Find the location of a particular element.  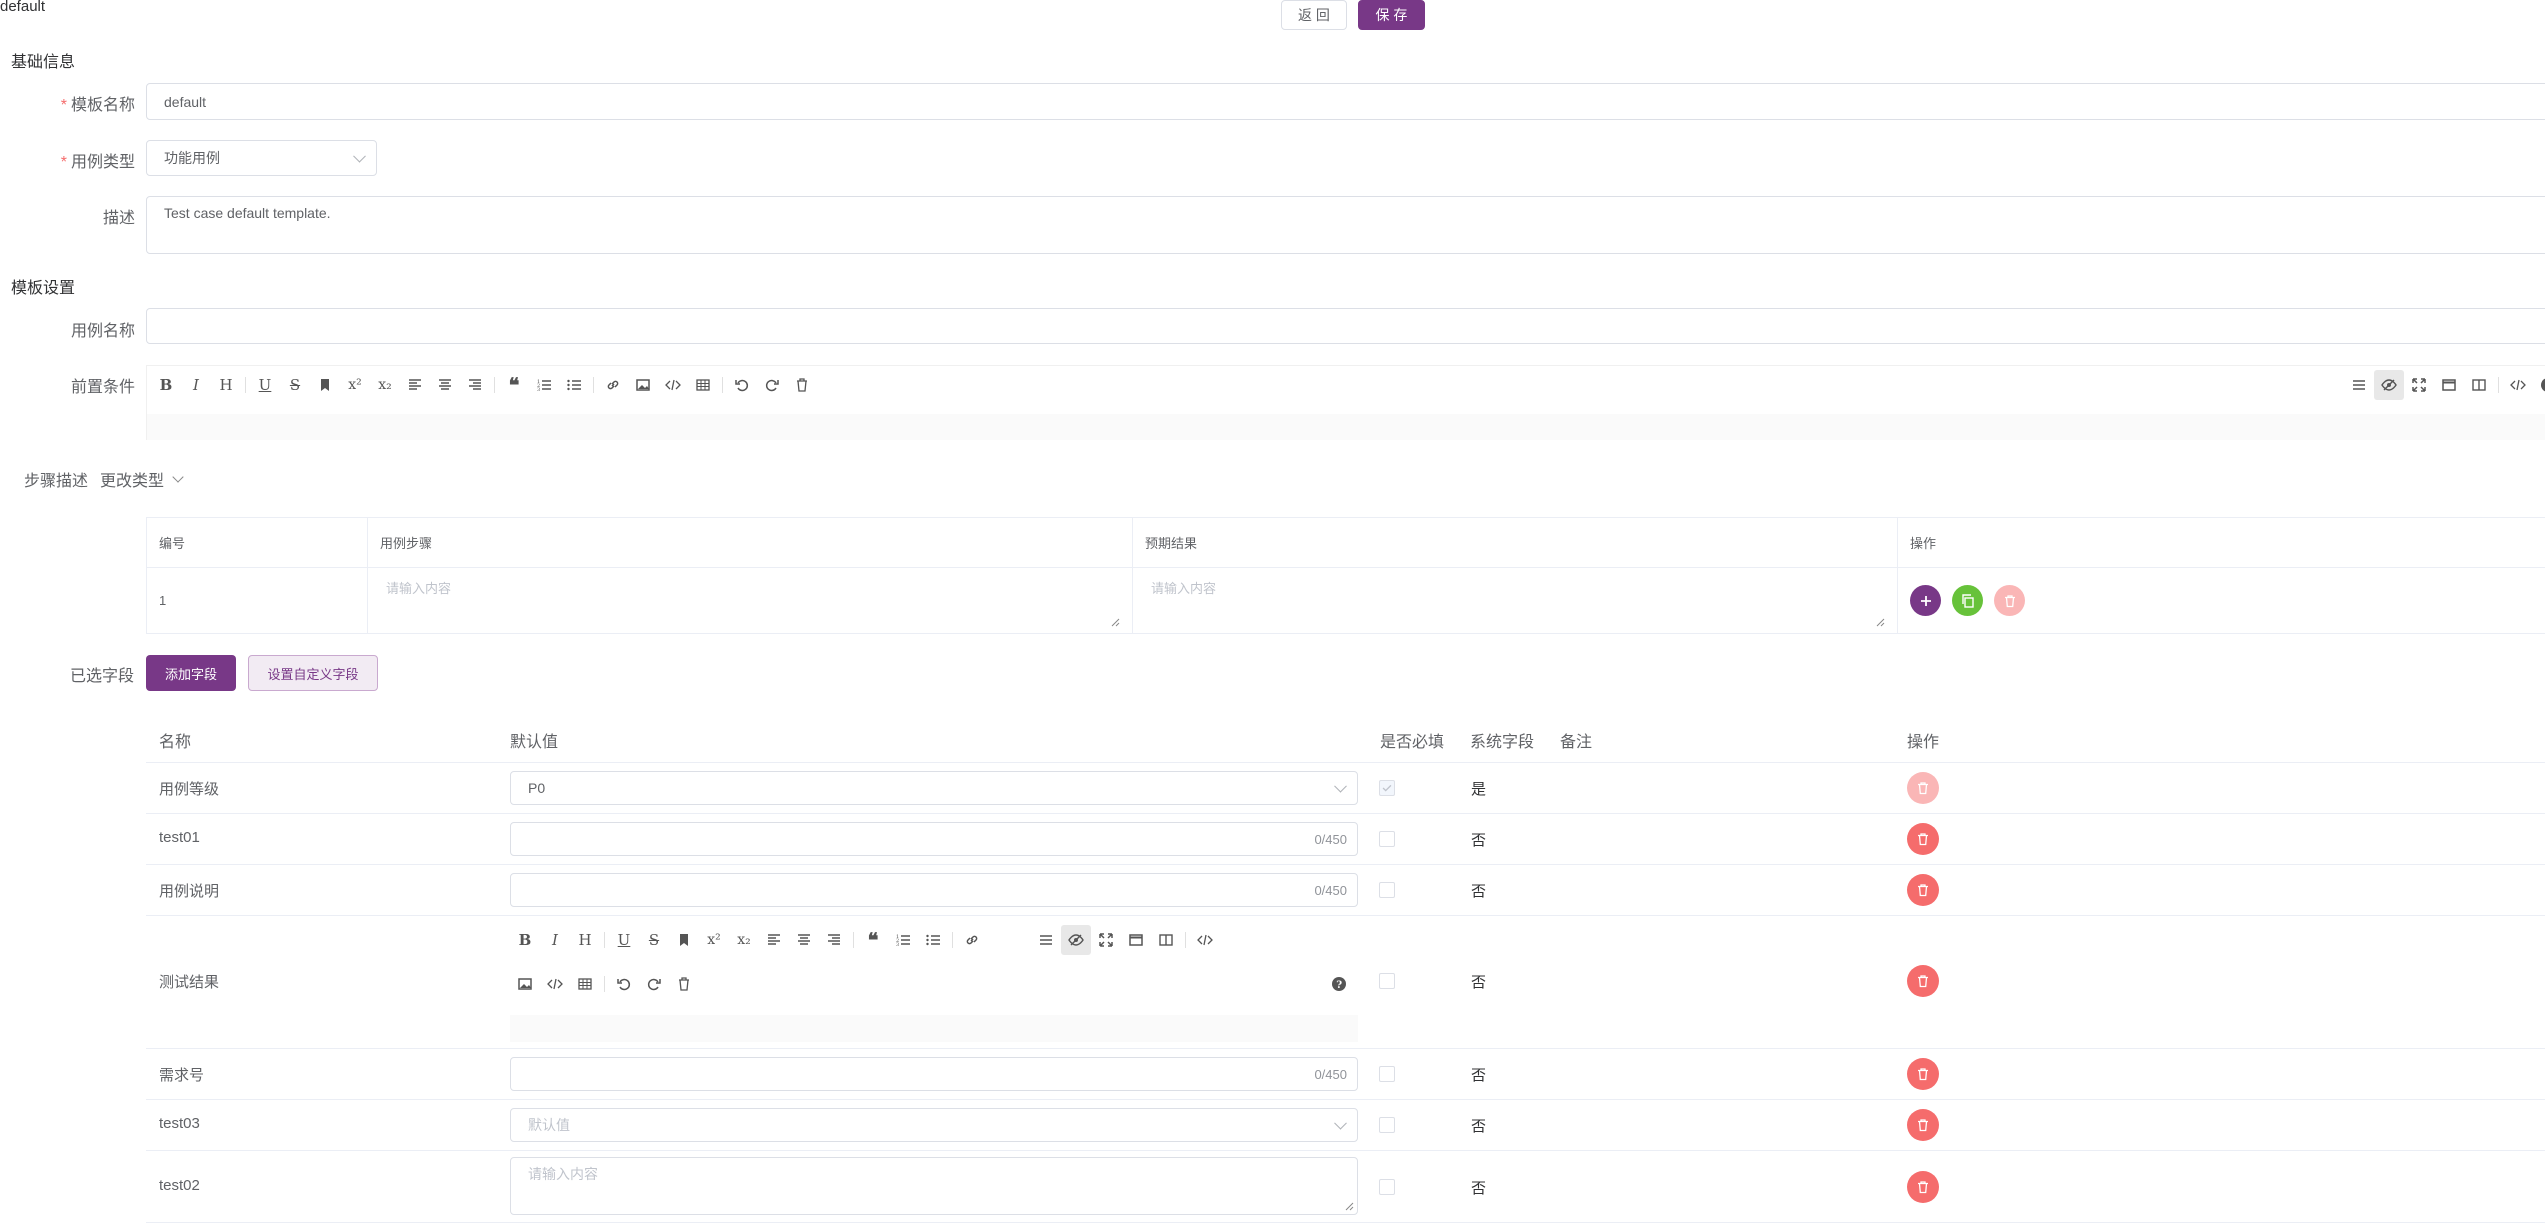

field-default-textarea: 请输入内容 is located at coordinates (934, 1186).